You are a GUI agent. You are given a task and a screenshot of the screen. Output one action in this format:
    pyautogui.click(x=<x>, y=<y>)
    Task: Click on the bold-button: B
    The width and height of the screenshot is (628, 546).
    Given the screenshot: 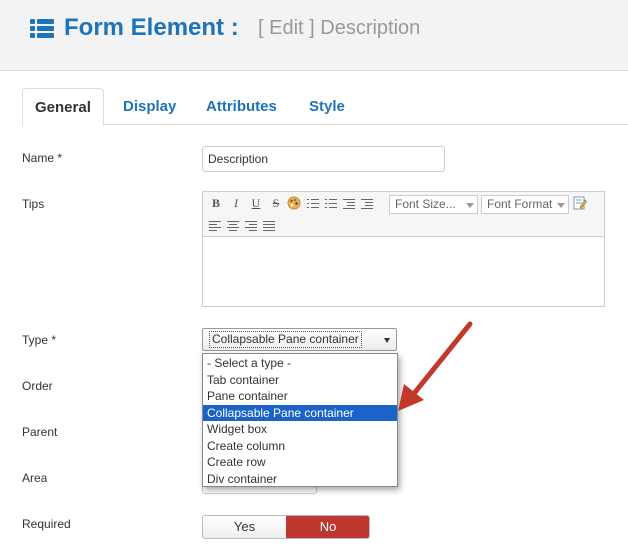 What is the action you would take?
    pyautogui.click(x=216, y=203)
    